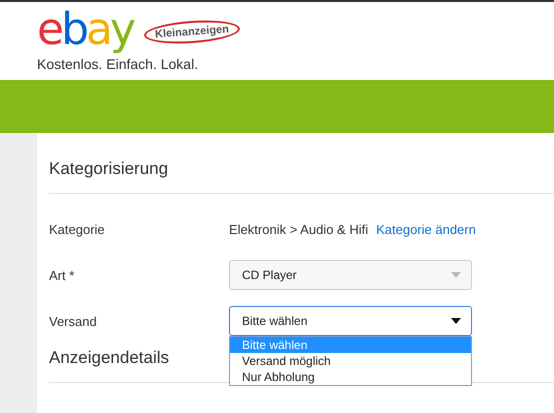 The image size is (554, 413). What do you see at coordinates (77, 229) in the screenshot?
I see `field-label: Kategorie` at bounding box center [77, 229].